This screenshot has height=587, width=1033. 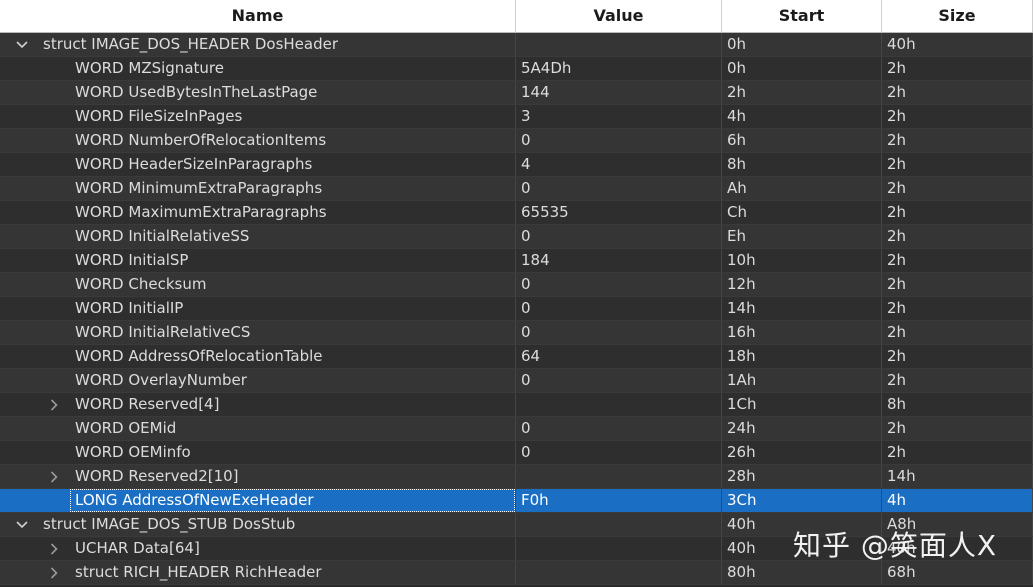 I want to click on row-name: WORD OverlayNumber, so click(x=161, y=380).